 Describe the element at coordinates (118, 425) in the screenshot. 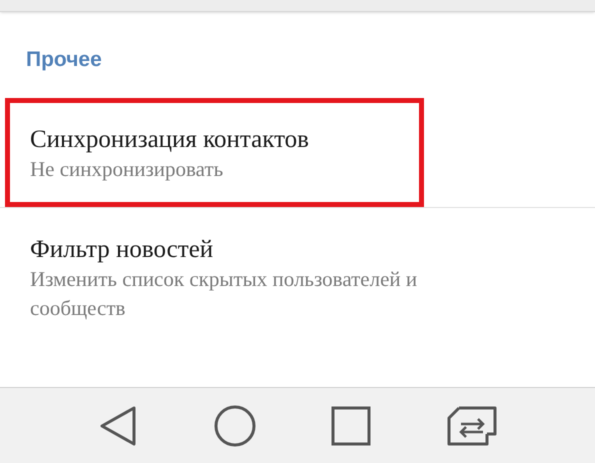

I see `back-icon` at that location.